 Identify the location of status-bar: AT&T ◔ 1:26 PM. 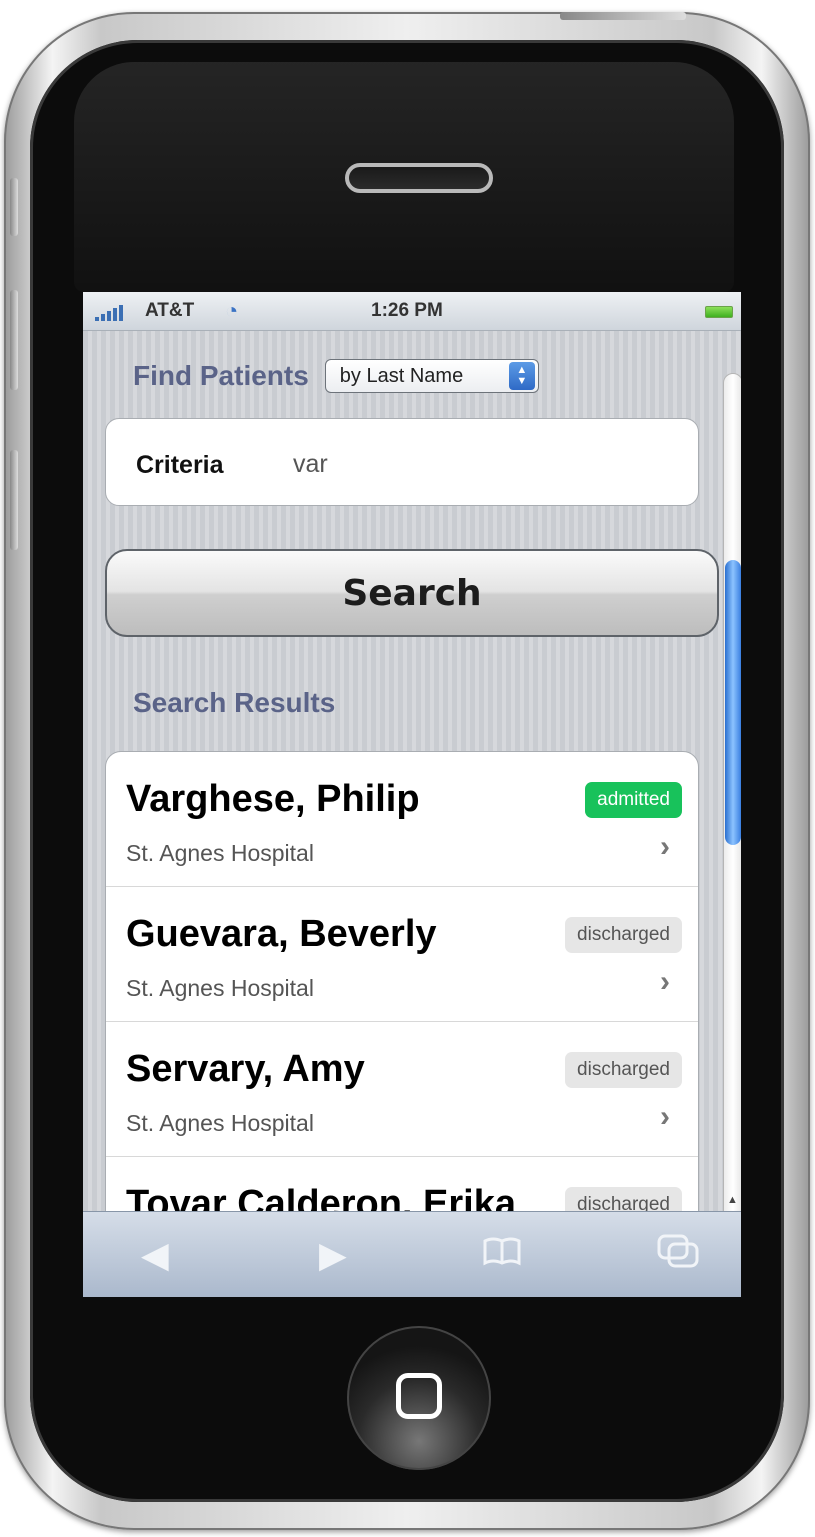
(412, 311).